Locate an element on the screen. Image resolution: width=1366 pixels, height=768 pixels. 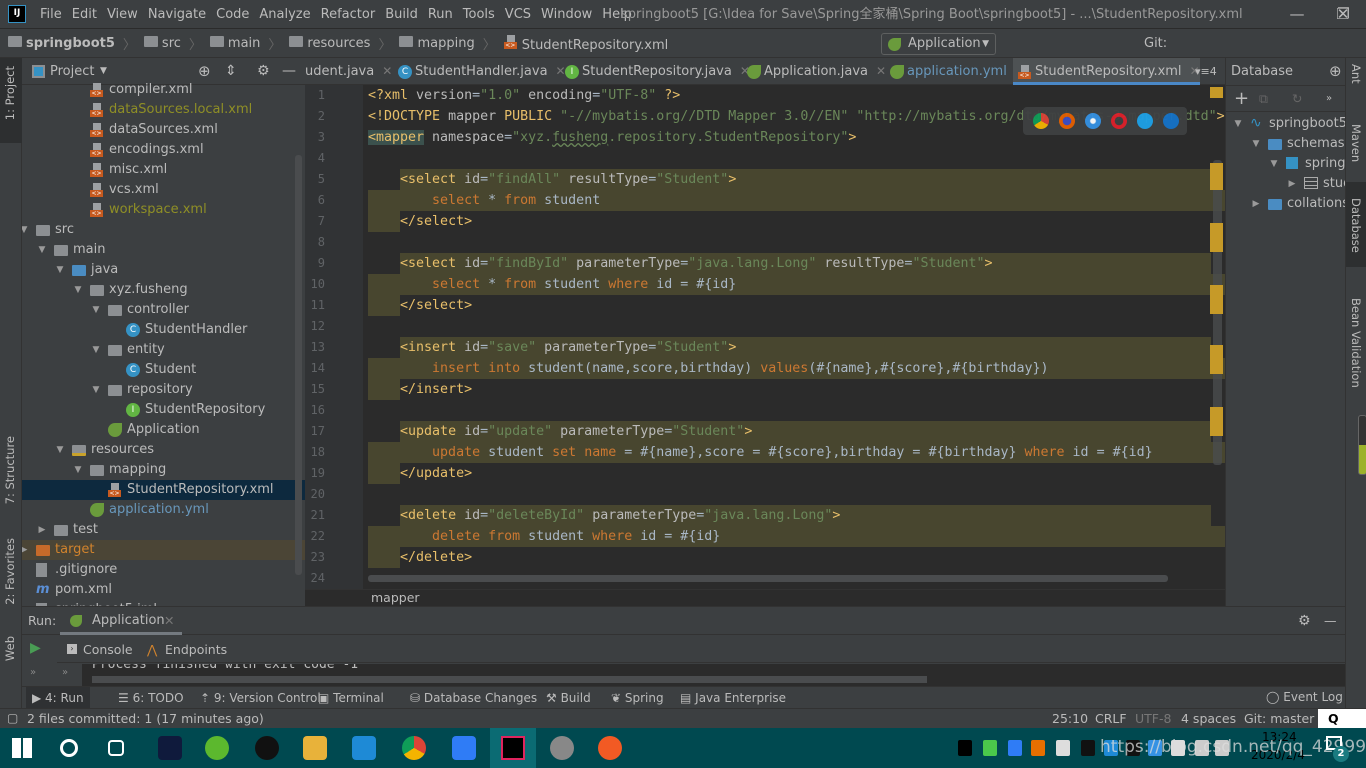
collapse-arrow-icon: ▶ is located at coordinates (42, 530).